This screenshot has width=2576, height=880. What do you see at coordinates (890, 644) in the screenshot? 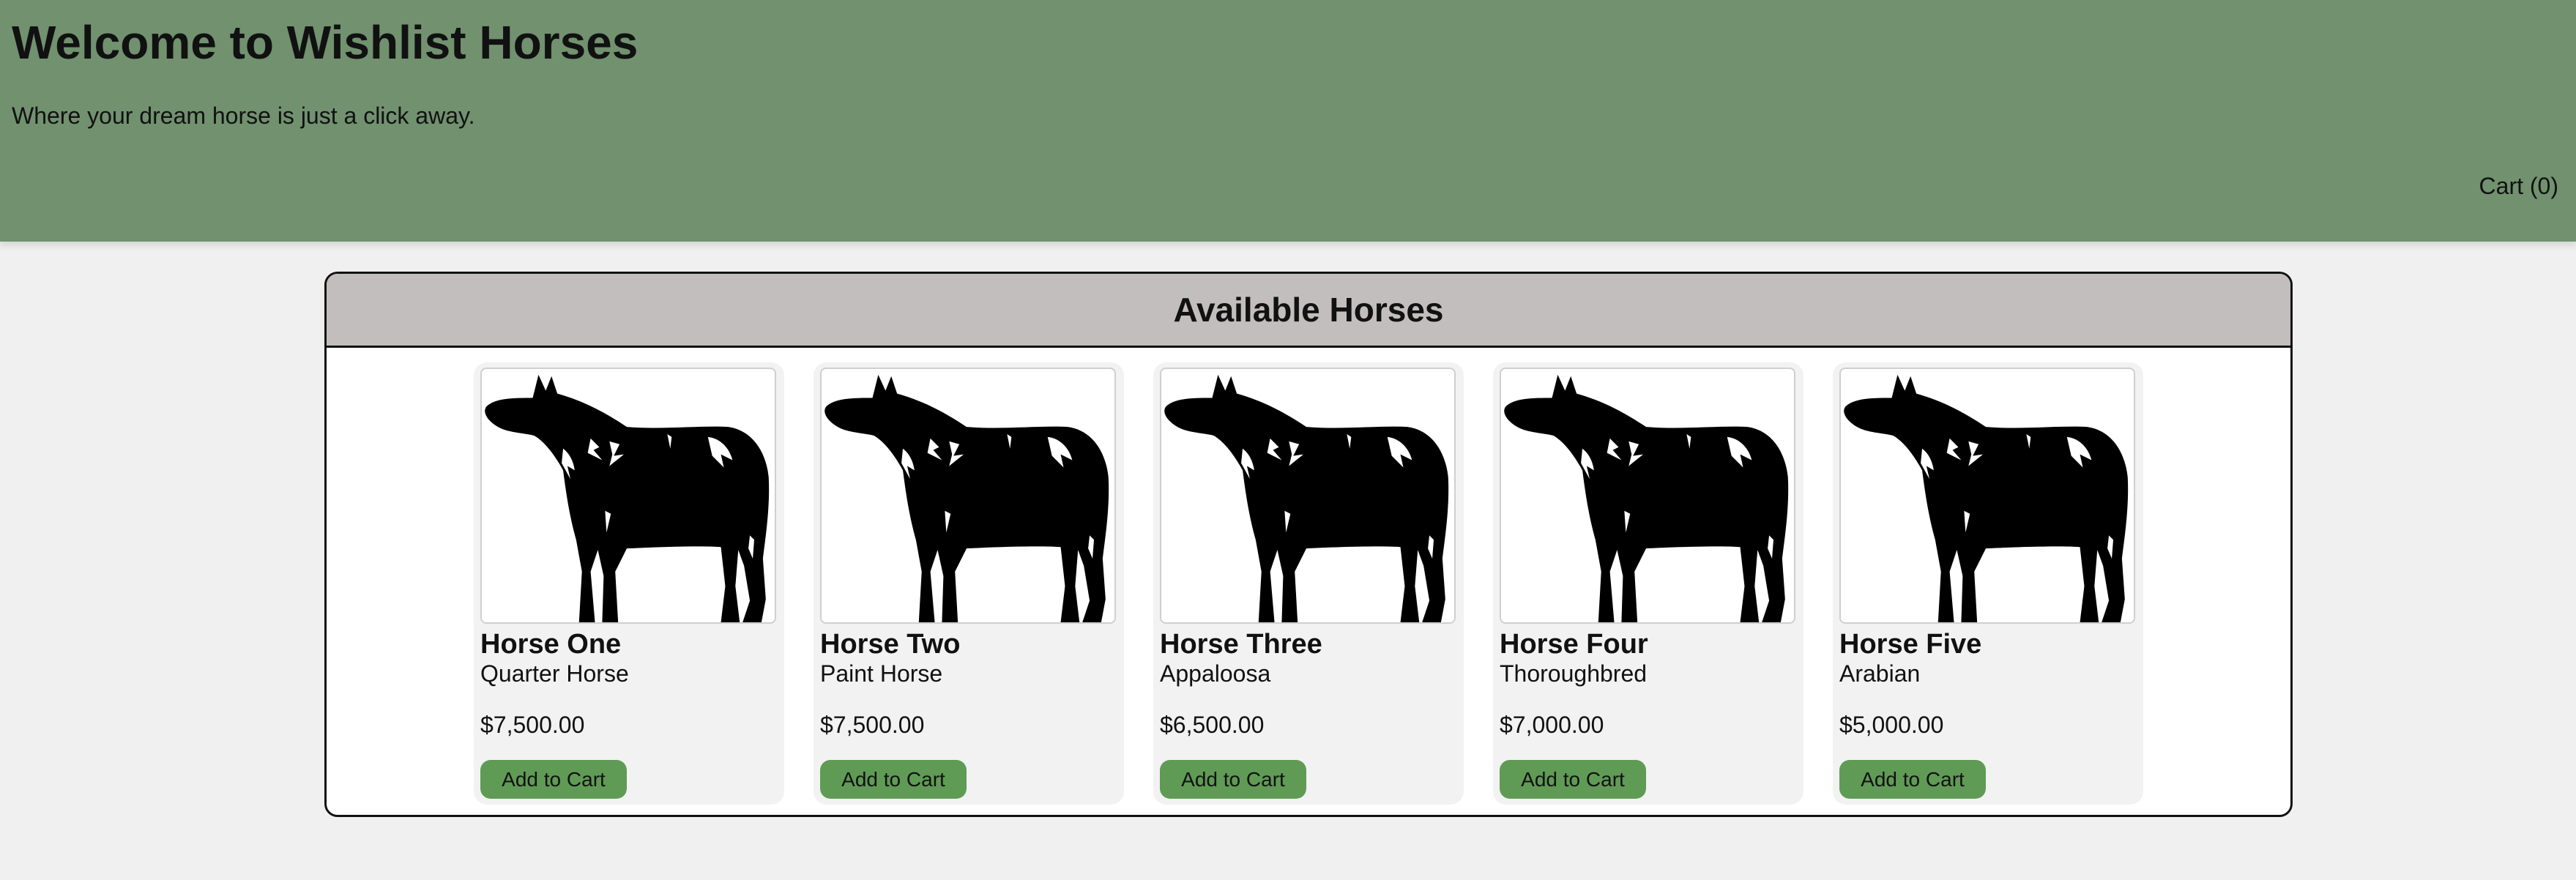
I see `horse-name: Horse Two` at bounding box center [890, 644].